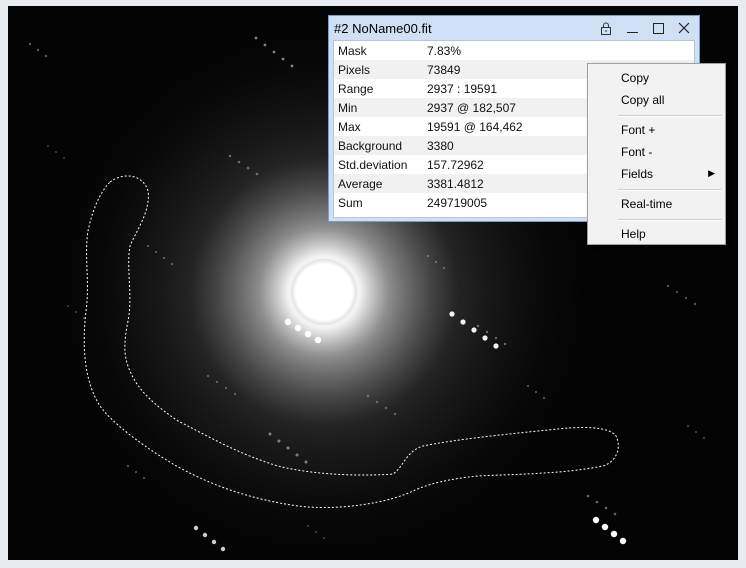 The height and width of the screenshot is (568, 746). Describe the element at coordinates (656, 130) in the screenshot. I see `menu-item-font-plus: Font +` at that location.